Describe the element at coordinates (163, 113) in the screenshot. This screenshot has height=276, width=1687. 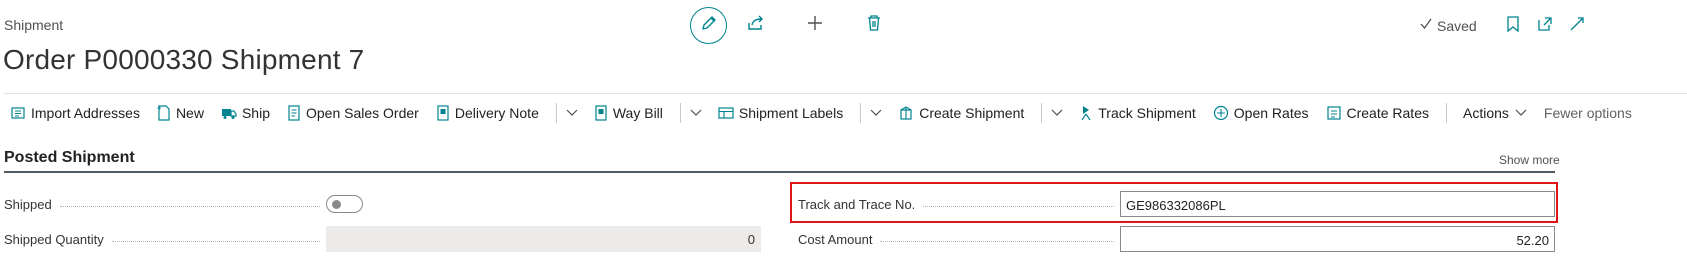
I see `new-doc-icon` at that location.